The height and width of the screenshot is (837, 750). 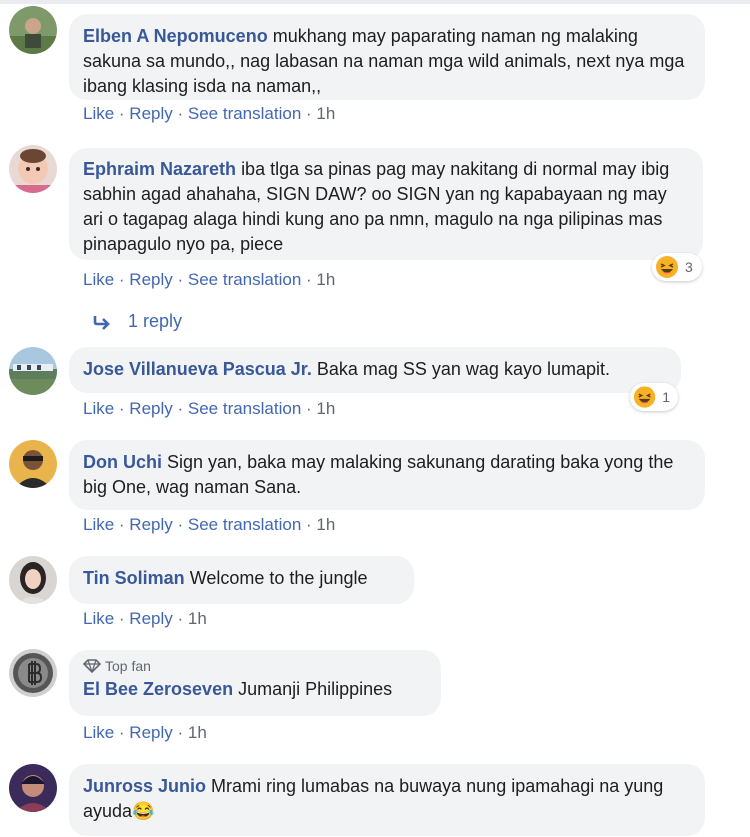 What do you see at coordinates (463, 369) in the screenshot?
I see `comment-text: Baka mag SS yan wag kayo lumapit.` at bounding box center [463, 369].